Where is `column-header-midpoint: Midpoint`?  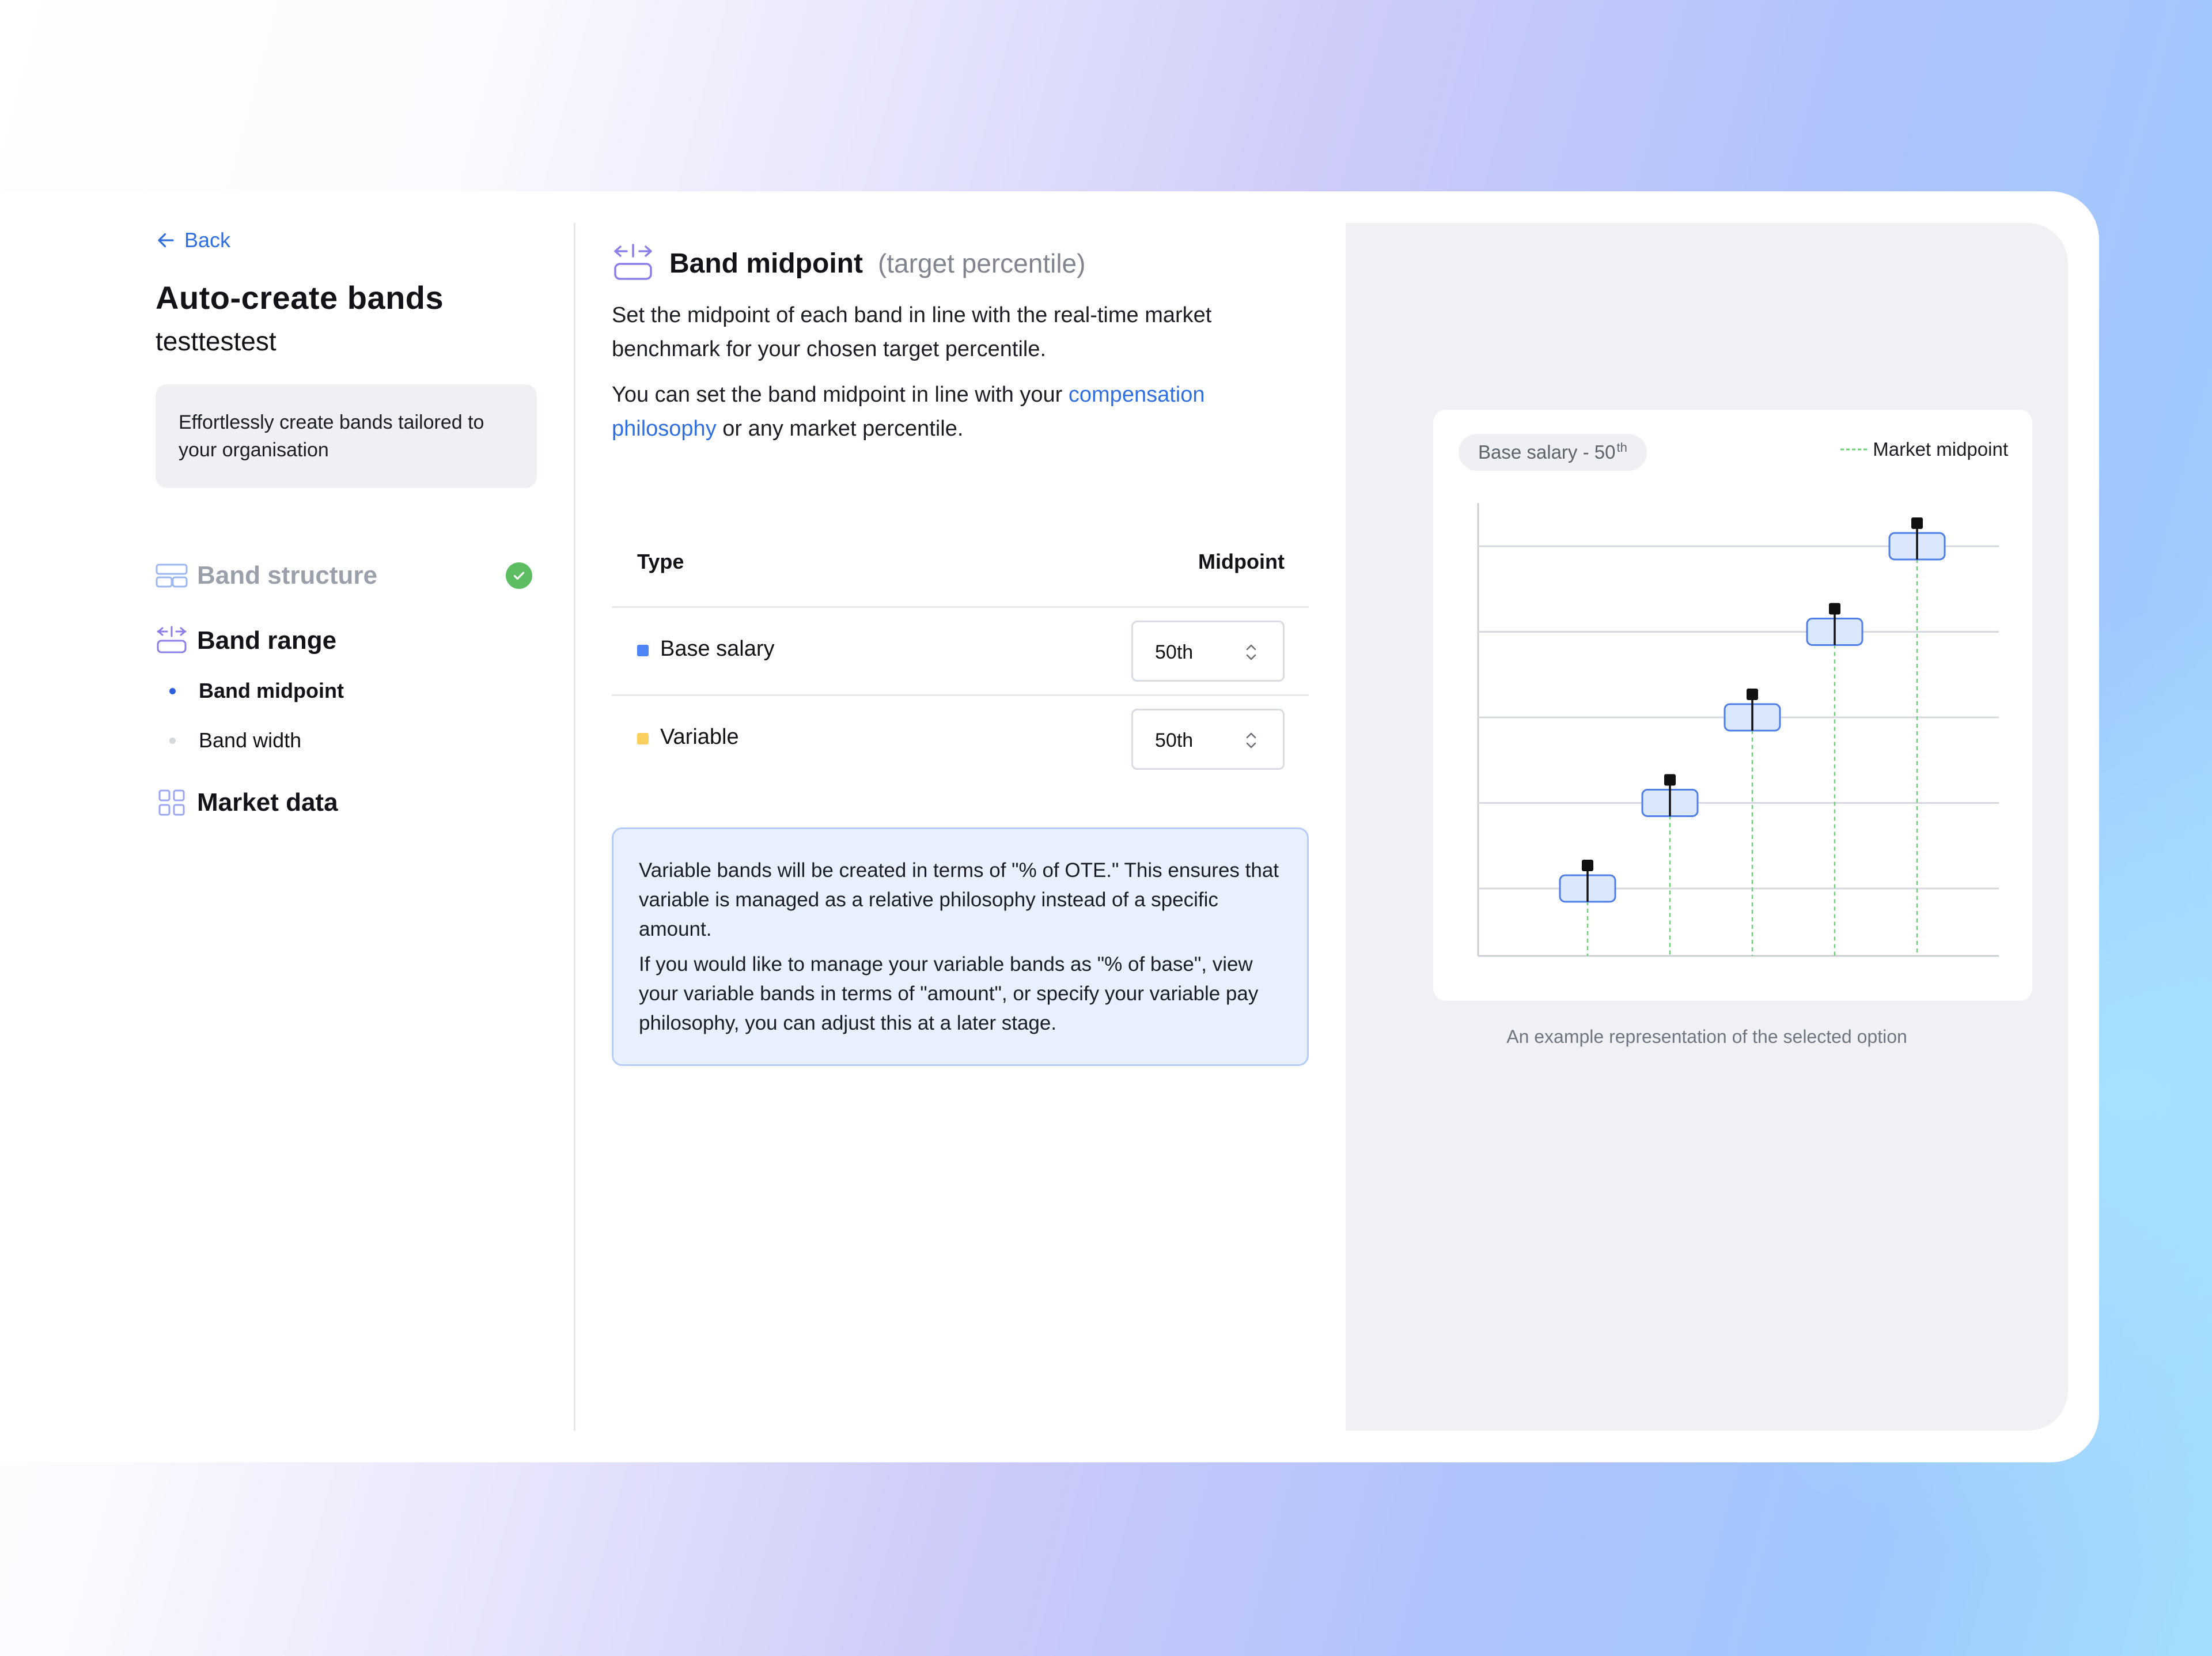 column-header-midpoint: Midpoint is located at coordinates (1241, 561).